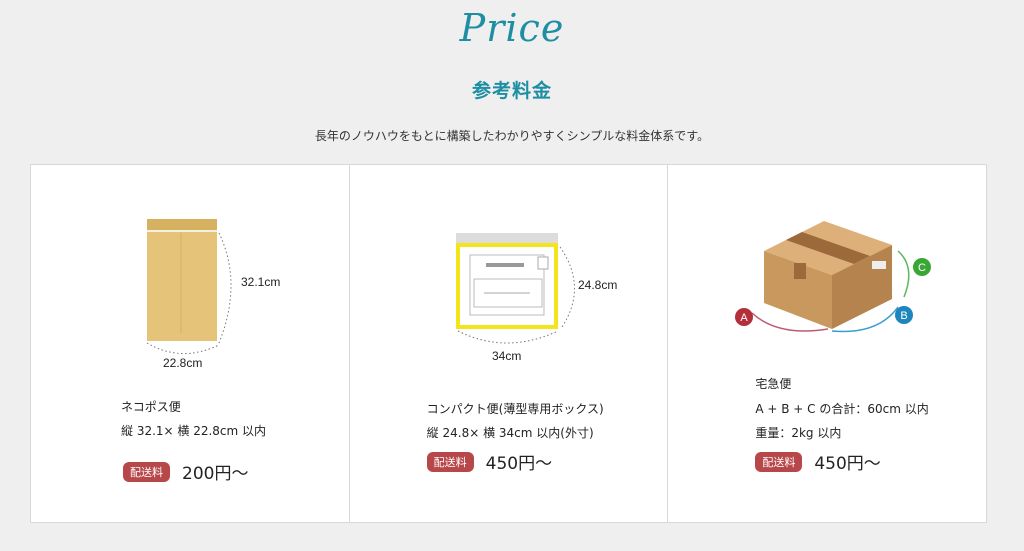 Image resolution: width=1024 pixels, height=551 pixels. I want to click on height-dim-label: 32.1cm, so click(260, 282).